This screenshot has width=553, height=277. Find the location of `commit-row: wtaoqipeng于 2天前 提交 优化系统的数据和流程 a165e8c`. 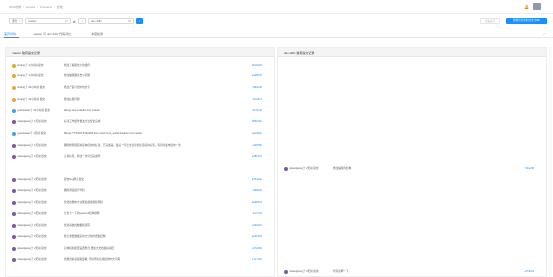

commit-row: wtaoqipeng于 2天前 提交 优化系统的数据和流程 a165e8c is located at coordinates (140, 226).